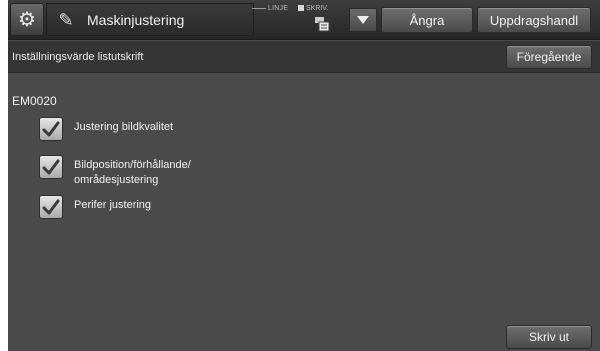 The width and height of the screenshot is (600, 351). Describe the element at coordinates (124, 127) in the screenshot. I see `option-label: Justering bildkvalitet` at that location.